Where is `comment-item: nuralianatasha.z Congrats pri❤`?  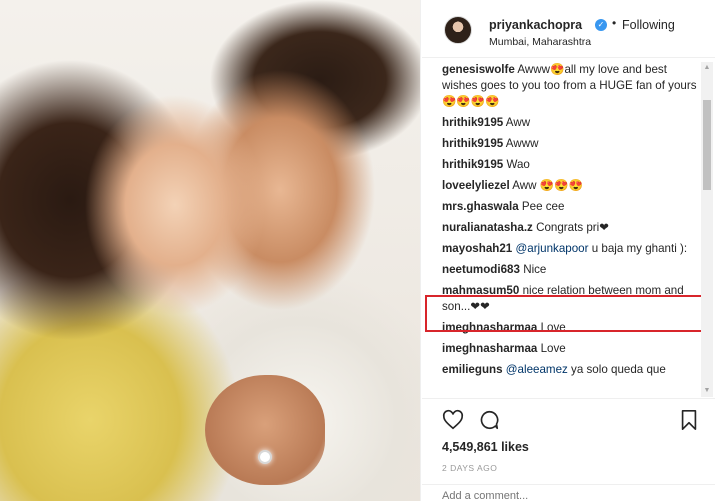 comment-item: nuralianatasha.z Congrats pri❤ is located at coordinates (573, 228).